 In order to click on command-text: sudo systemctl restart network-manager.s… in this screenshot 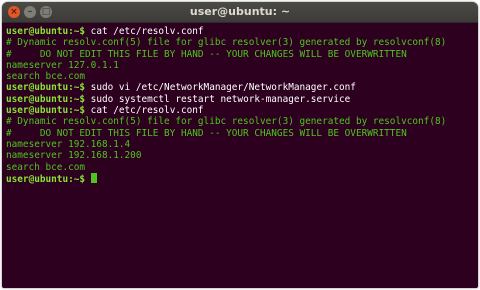, I will do `click(218, 99)`.